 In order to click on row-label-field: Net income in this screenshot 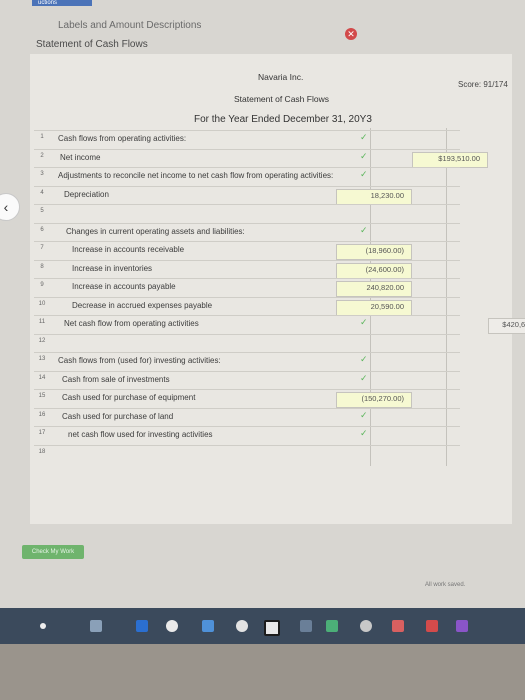, I will do `click(80, 157)`.